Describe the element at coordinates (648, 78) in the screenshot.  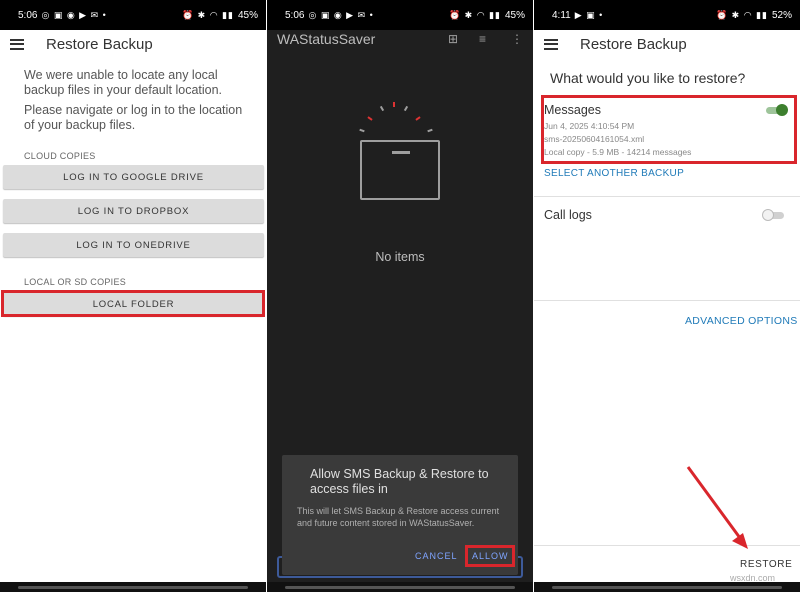
I see `restore-question: What would you like to restore?` at that location.